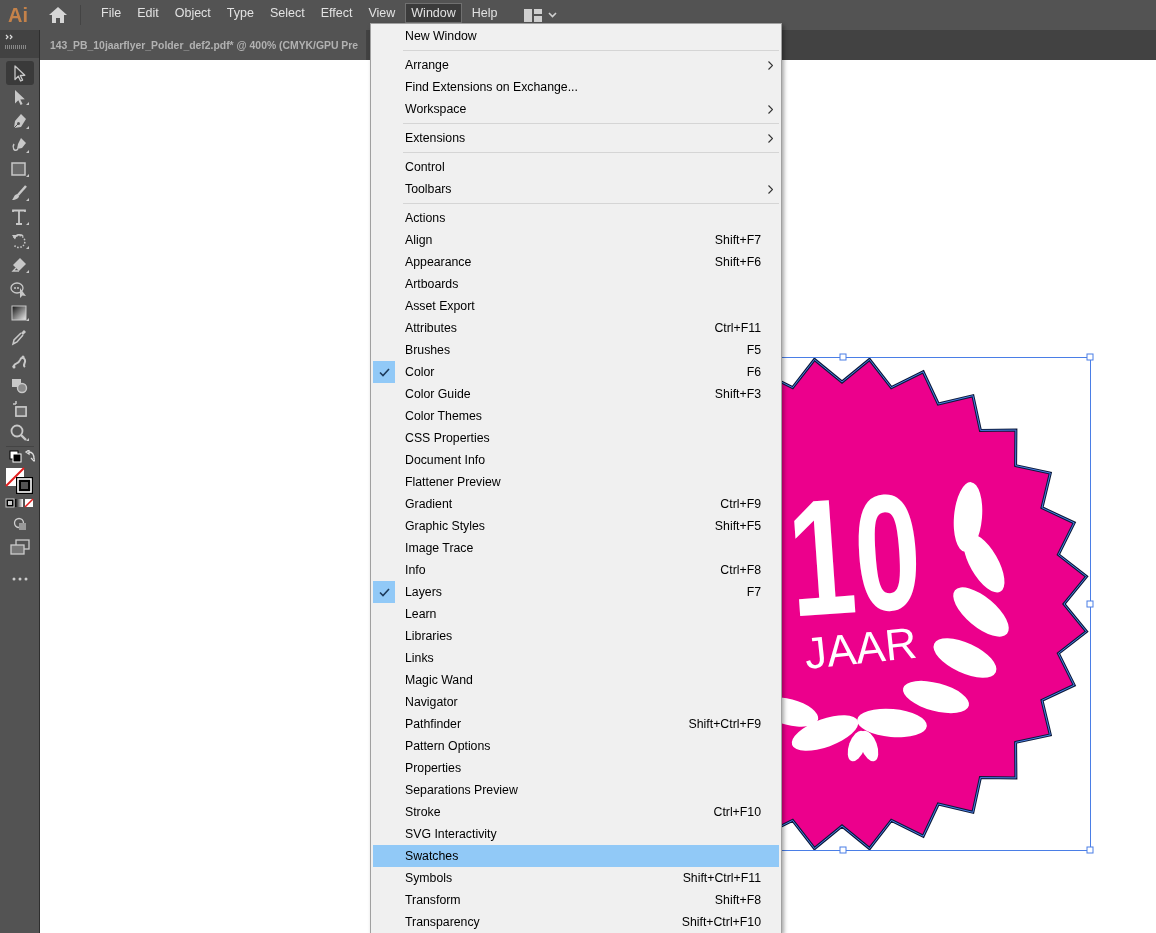  What do you see at coordinates (576, 109) in the screenshot?
I see `menu-item: Workspace` at bounding box center [576, 109].